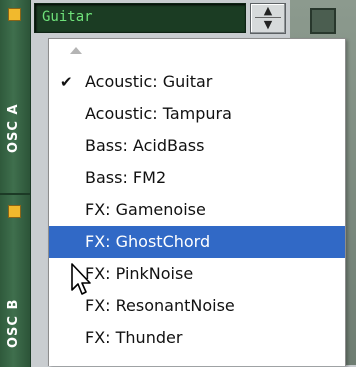 The width and height of the screenshot is (356, 367). I want to click on menu-item-bass-fm2: Bass: FM2, so click(197, 178).